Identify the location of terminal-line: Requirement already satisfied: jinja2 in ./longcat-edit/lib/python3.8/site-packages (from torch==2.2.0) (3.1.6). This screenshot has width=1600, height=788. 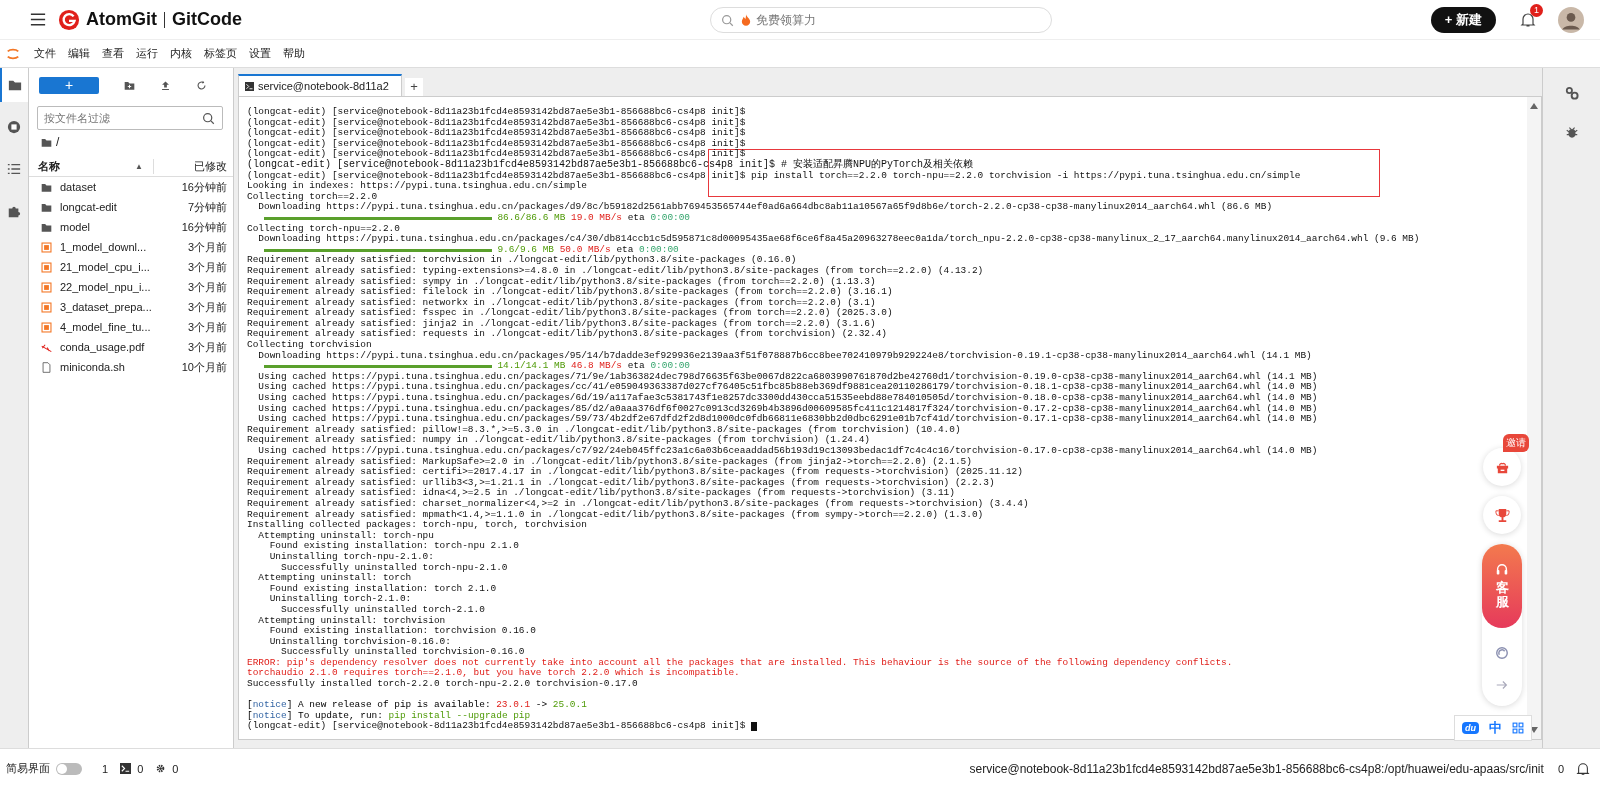
(561, 323).